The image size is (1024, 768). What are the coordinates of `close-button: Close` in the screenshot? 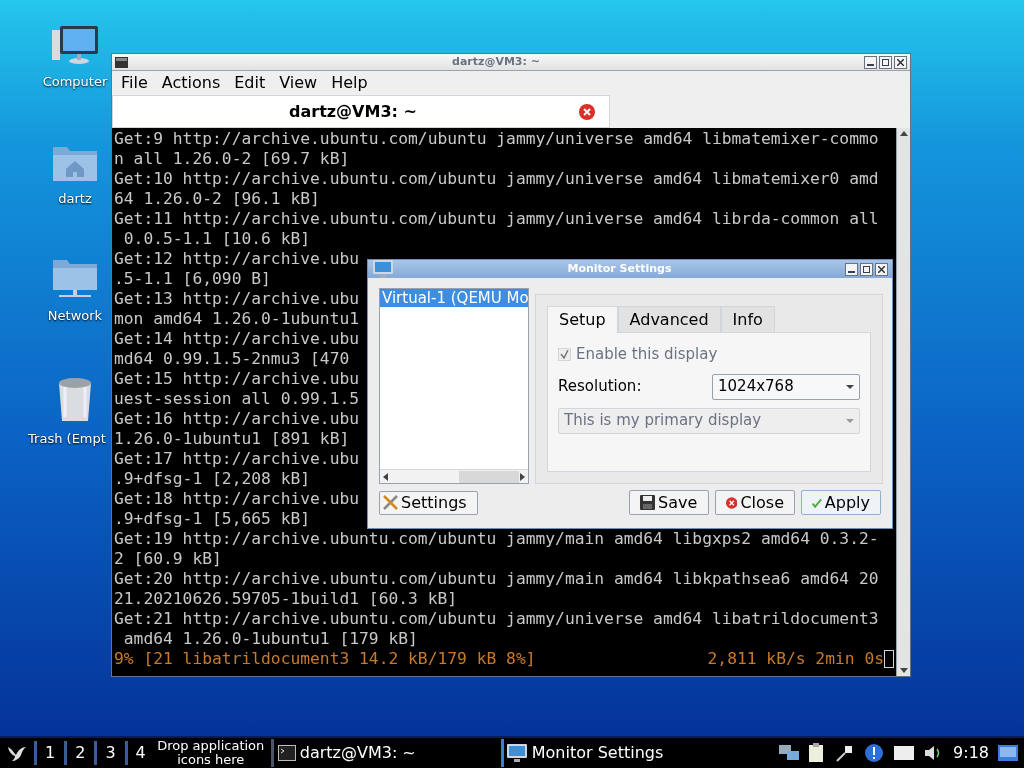 It's located at (755, 502).